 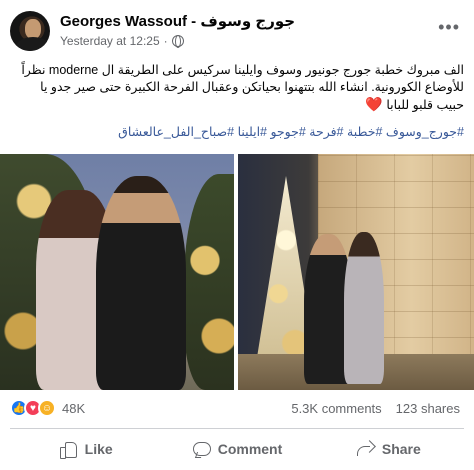 I want to click on globe-icon, so click(x=177, y=41).